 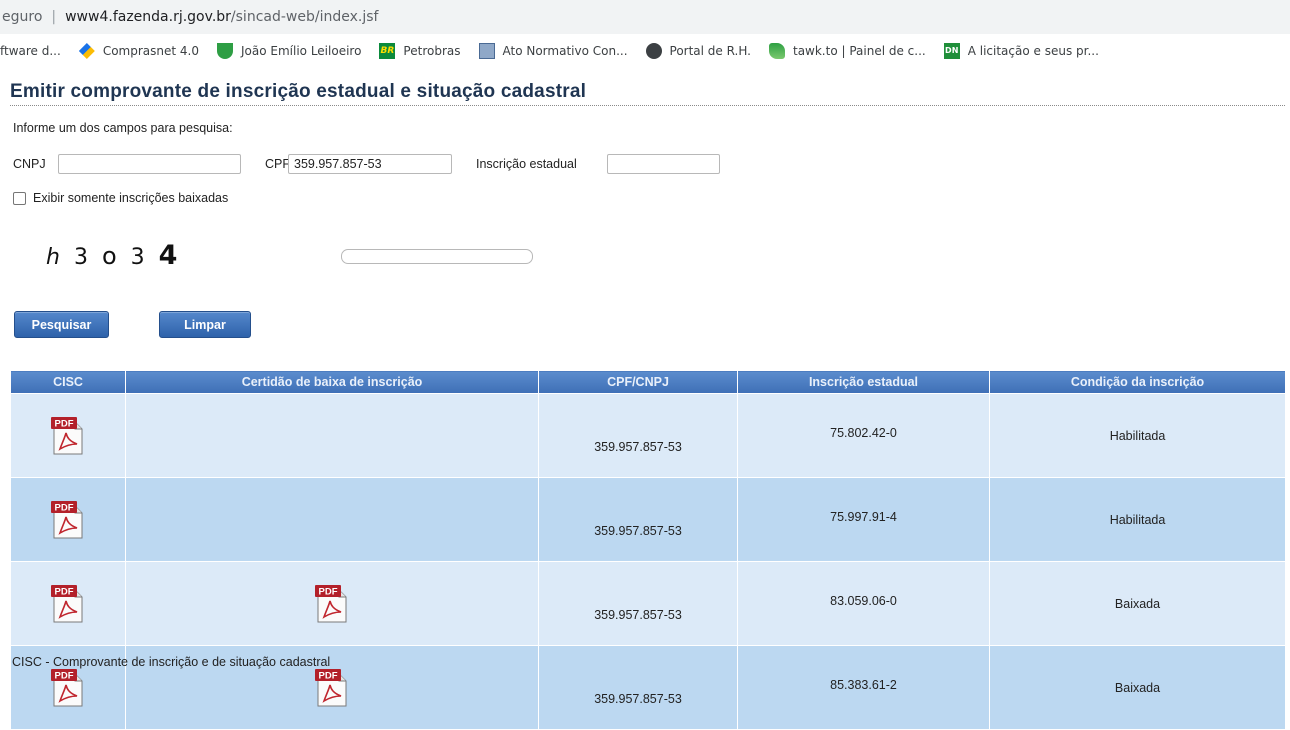 What do you see at coordinates (332, 382) in the screenshot?
I see `column-header-certidao: Certidão de baixa de inscrição` at bounding box center [332, 382].